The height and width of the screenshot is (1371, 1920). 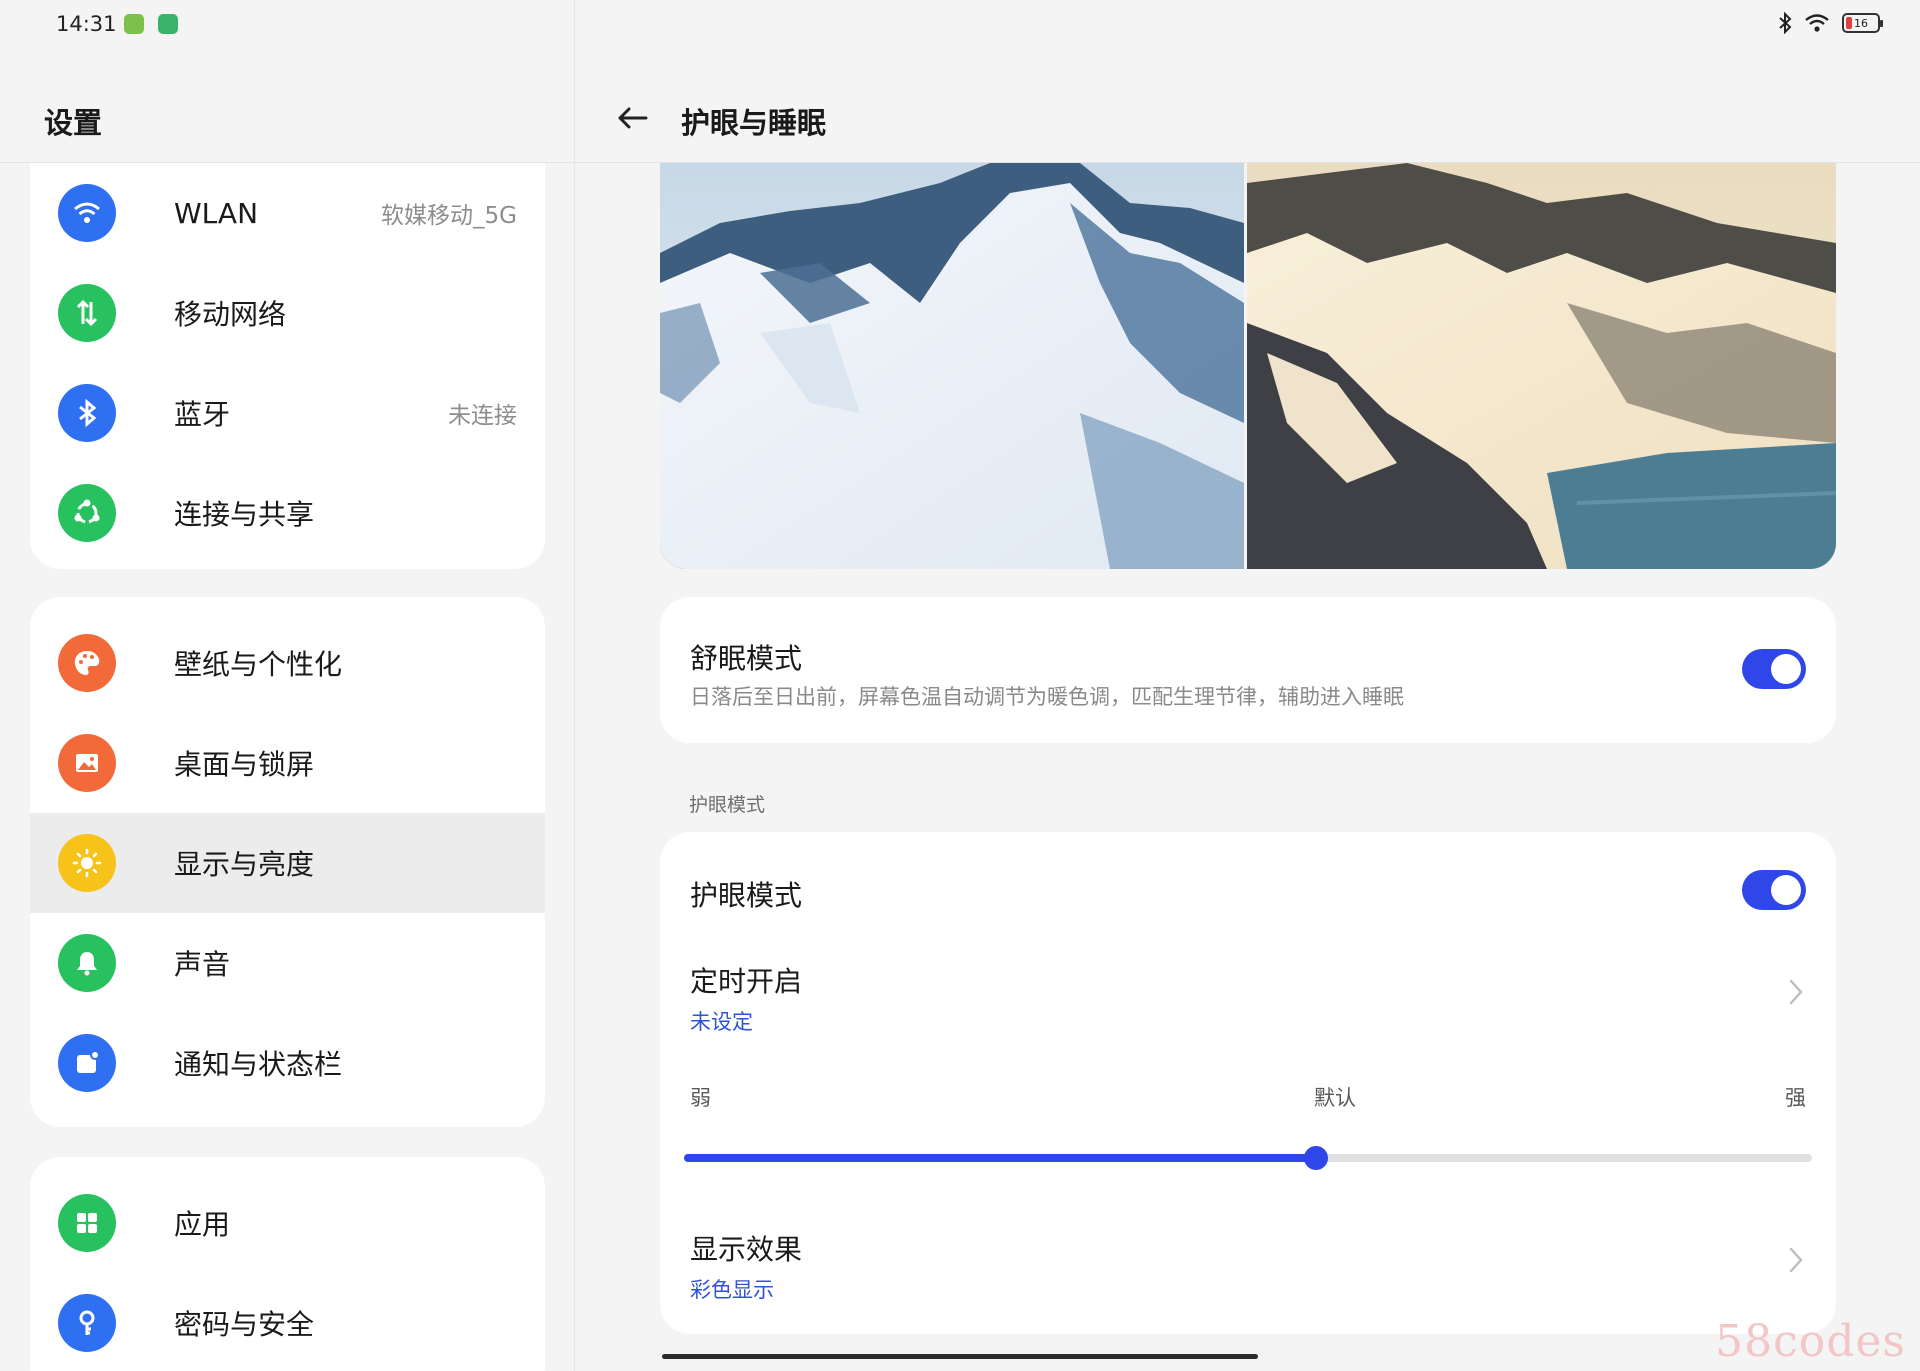 I want to click on intensity-slider-section: 弱 默认 强, so click(x=1248, y=1147).